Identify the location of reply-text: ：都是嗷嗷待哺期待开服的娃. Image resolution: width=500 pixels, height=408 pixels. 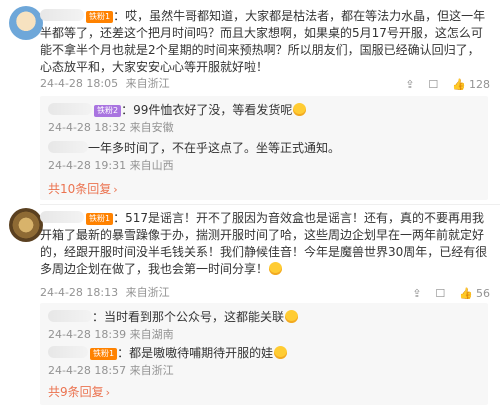
(195, 353).